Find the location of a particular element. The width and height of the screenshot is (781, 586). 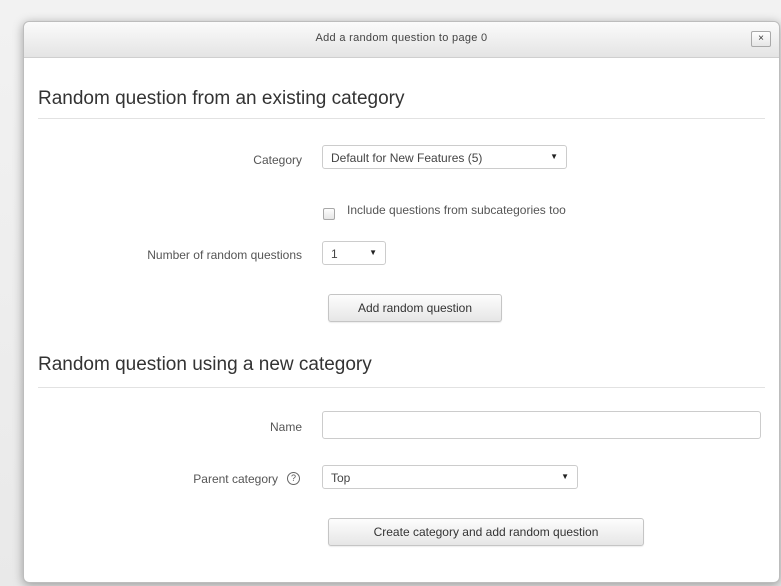

num-questions-select-value: 1 is located at coordinates (334, 254).